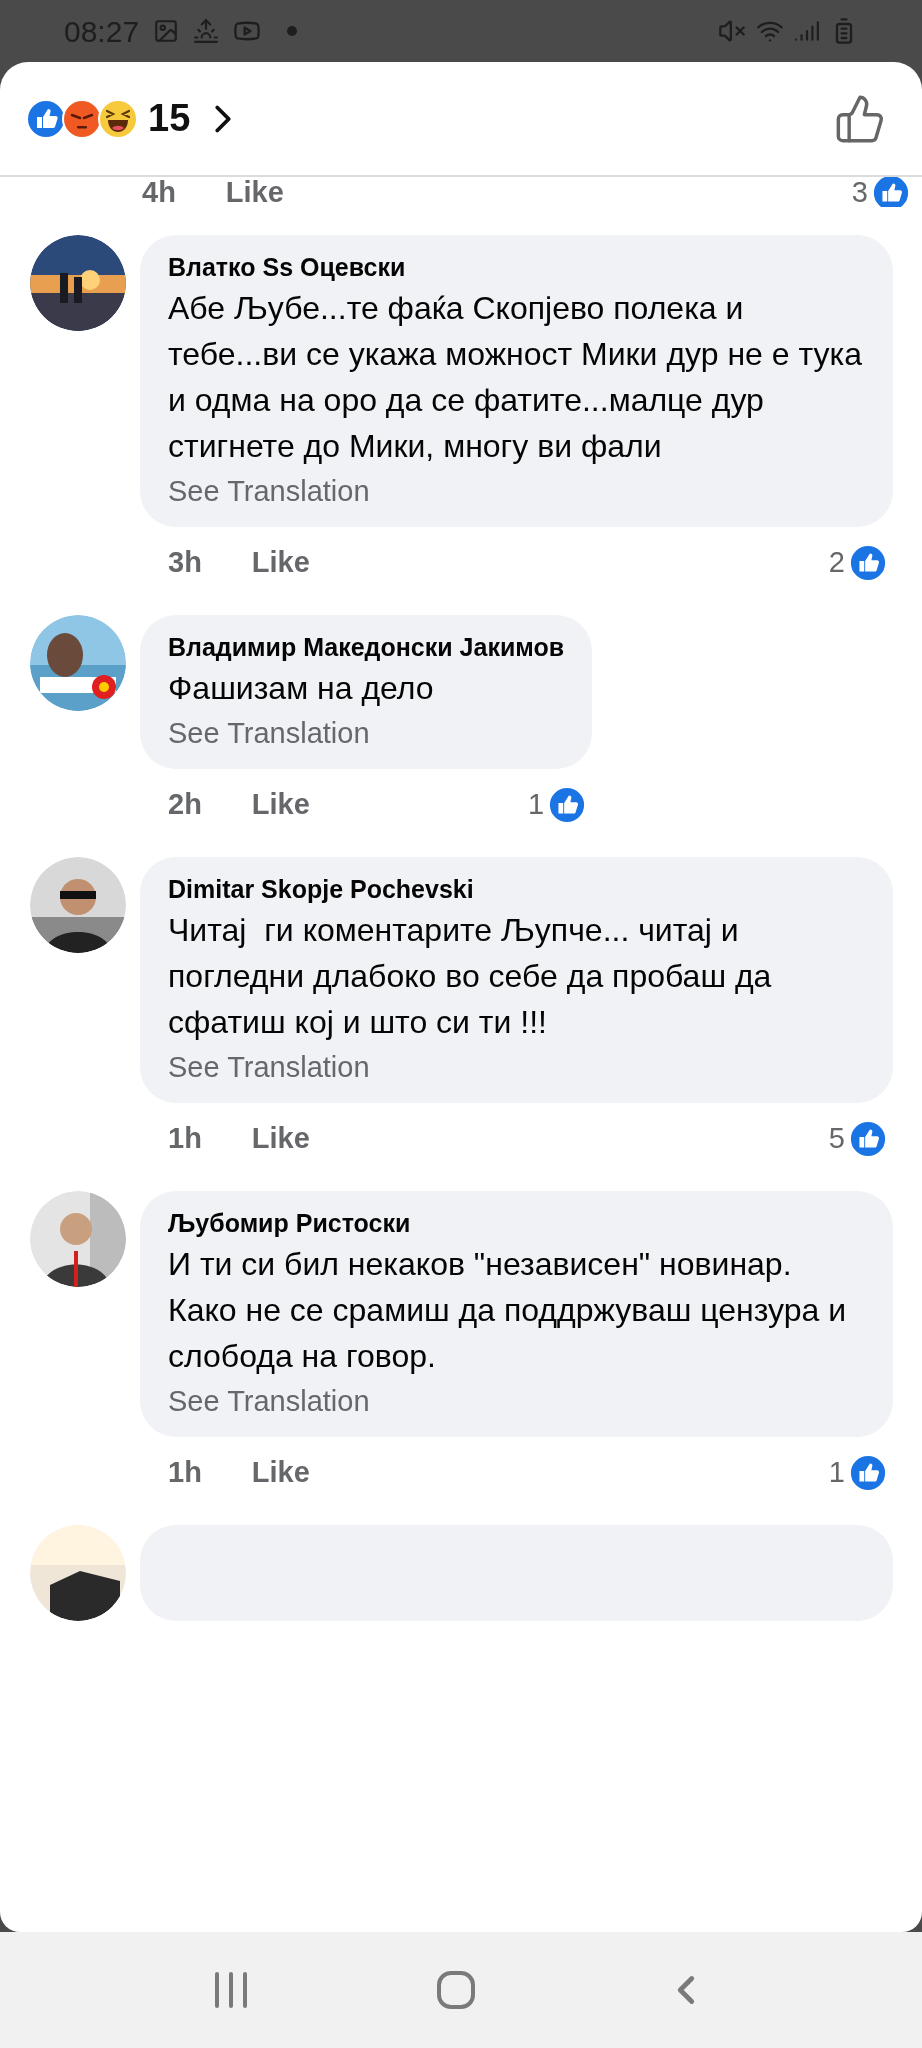  Describe the element at coordinates (507, 1310) in the screenshot. I see `comment-text: И ти си бил некаков "независен" новинар. Како не се срамиш да поддржуваш цензура и слобода на говор.` at that location.